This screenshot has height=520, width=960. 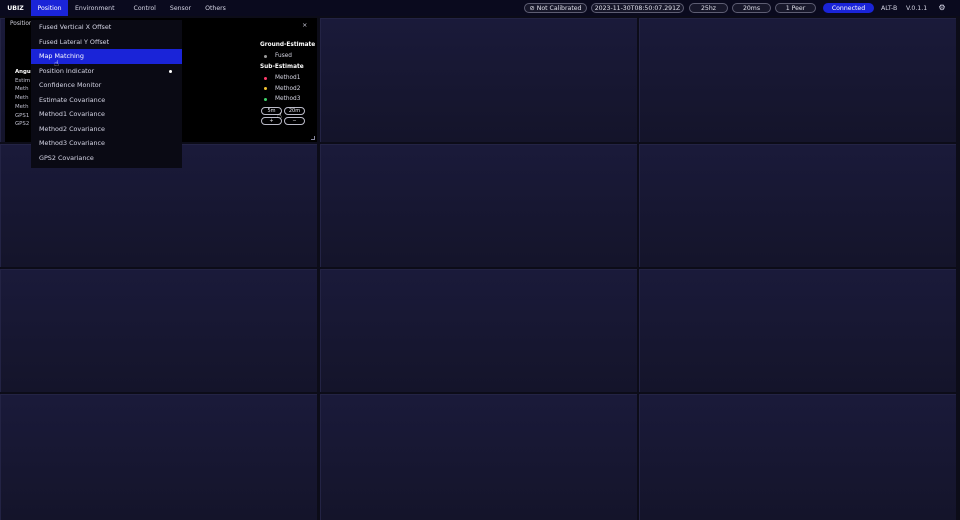 What do you see at coordinates (67, 70) in the screenshot?
I see `dropdown-item-label: Position Indicator` at bounding box center [67, 70].